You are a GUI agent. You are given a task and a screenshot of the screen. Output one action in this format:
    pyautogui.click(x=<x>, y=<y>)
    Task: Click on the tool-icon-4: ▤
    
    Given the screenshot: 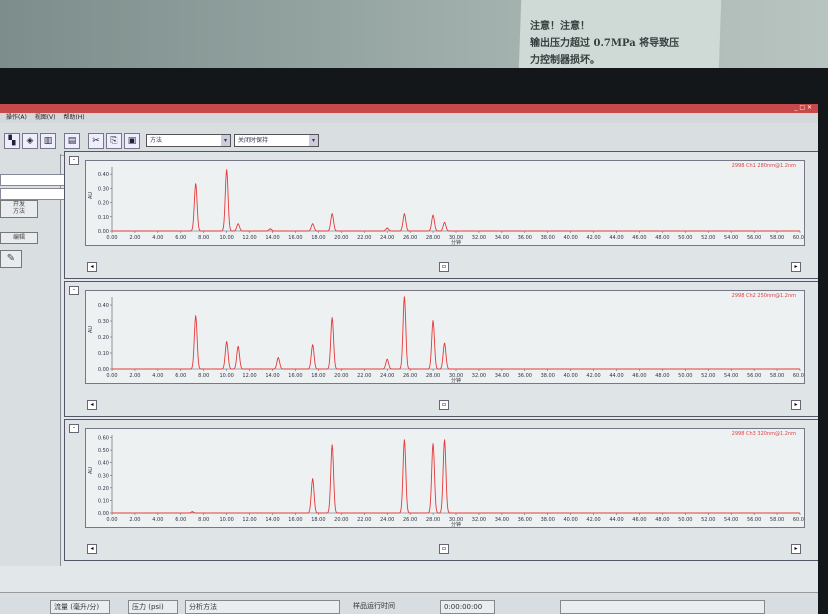 What is the action you would take?
    pyautogui.click(x=72, y=141)
    